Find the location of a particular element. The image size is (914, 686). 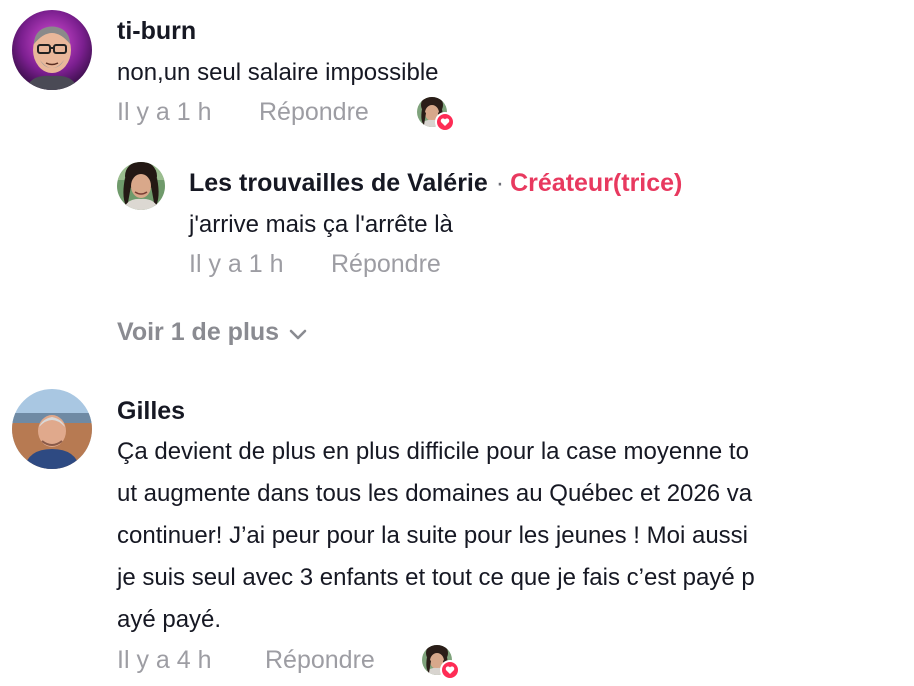

reply-text: j'arrive mais ça l'arrête là is located at coordinates (321, 224).